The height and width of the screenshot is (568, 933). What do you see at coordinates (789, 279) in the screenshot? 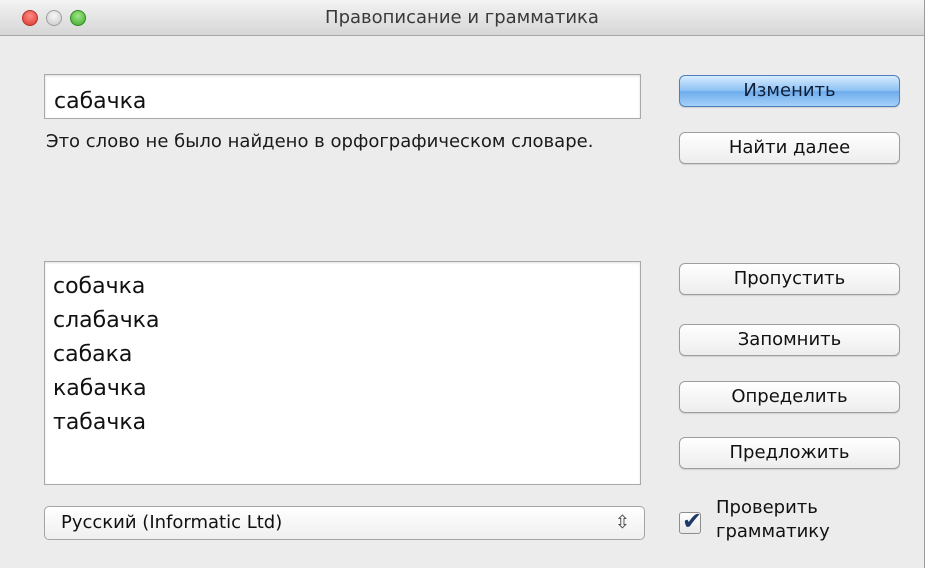
I see `ignore-button: Пропустить` at bounding box center [789, 279].